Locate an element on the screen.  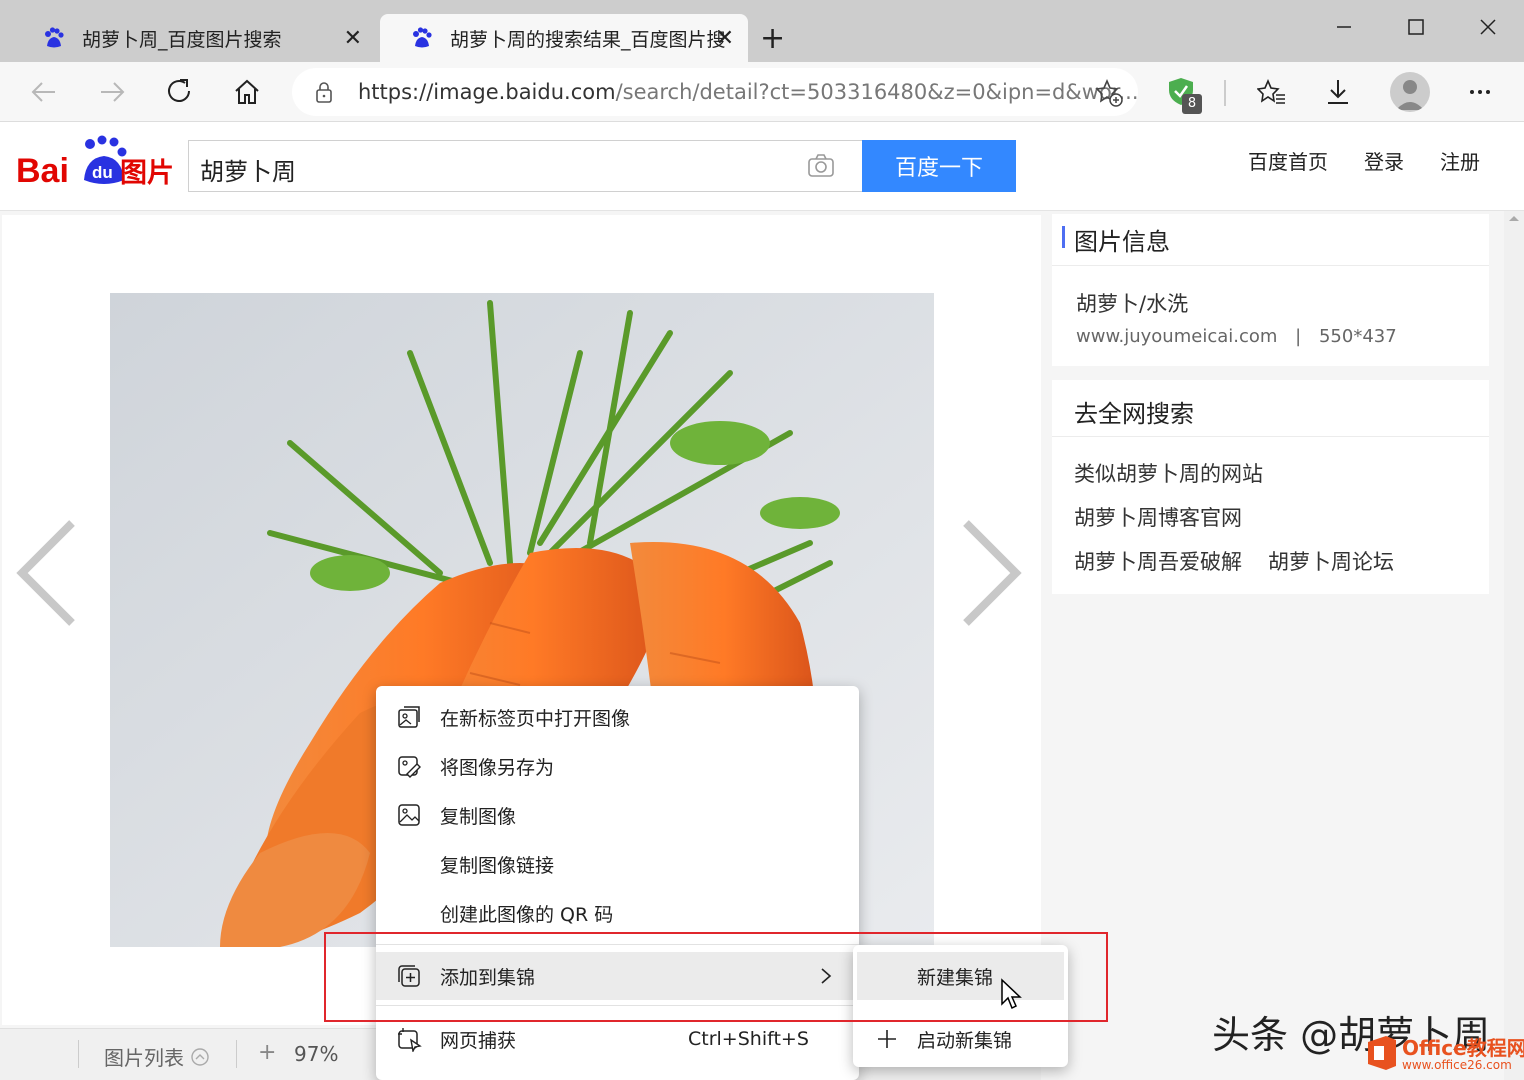
image-name: 胡萝卜/水洗 is located at coordinates (1132, 304).